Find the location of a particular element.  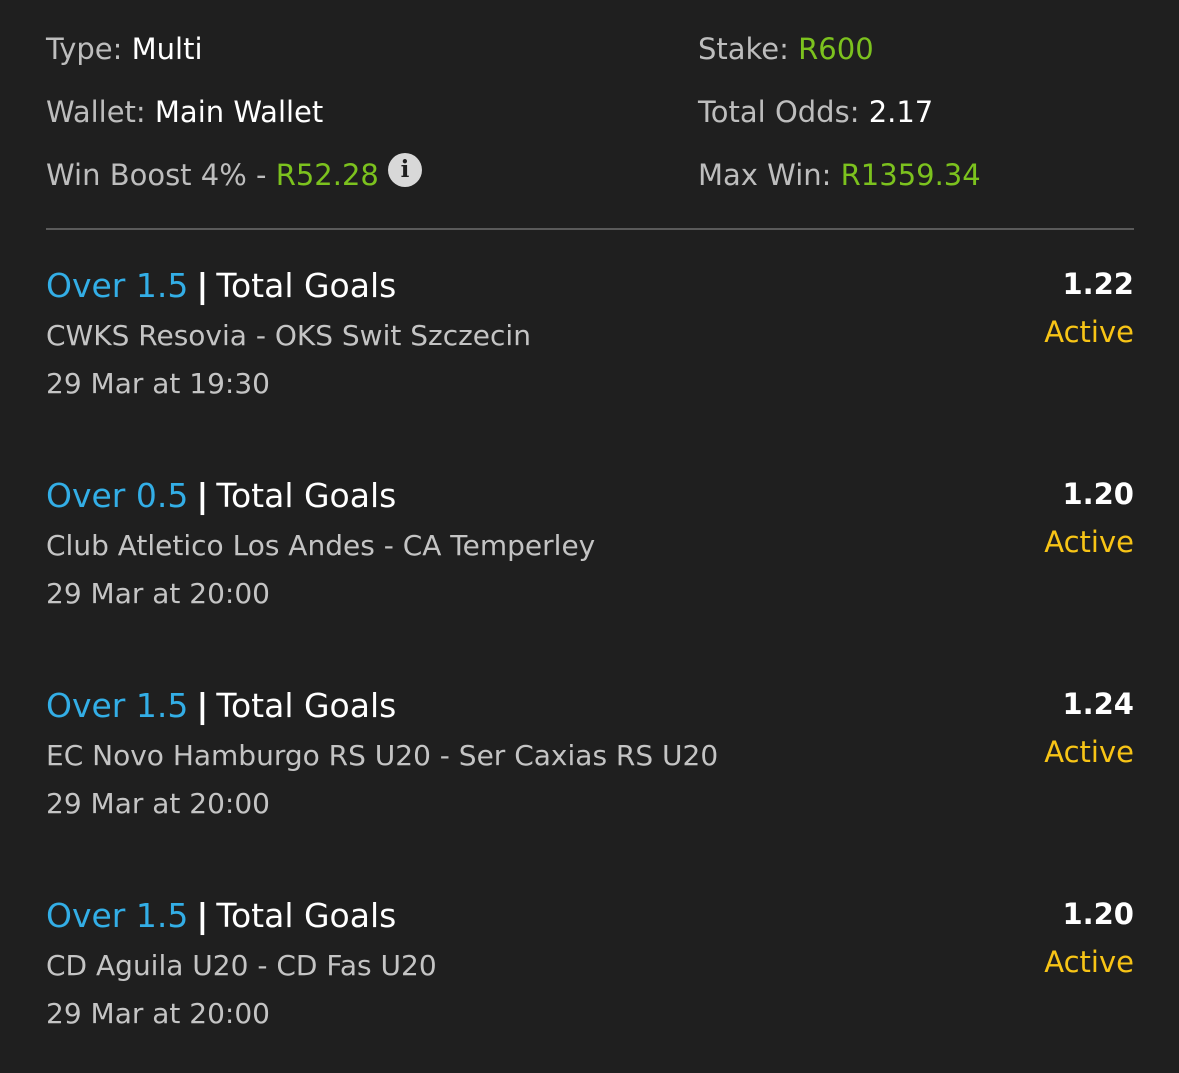

divider is located at coordinates (590, 229).